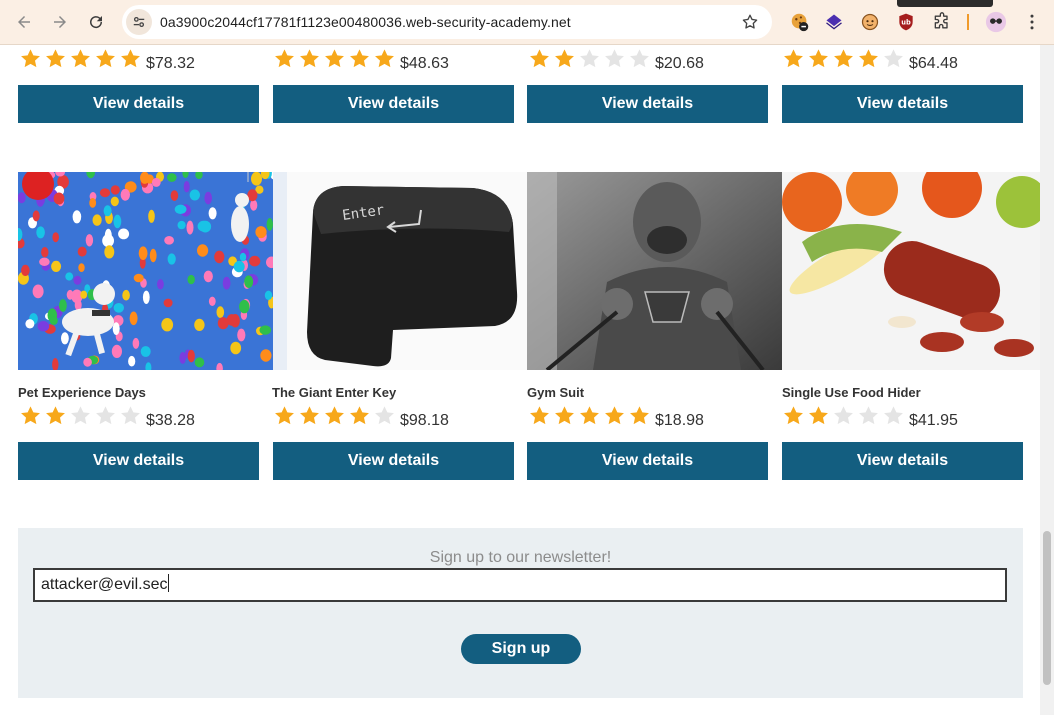 The image size is (1054, 715). I want to click on profile-avatar-icon, so click(996, 22).